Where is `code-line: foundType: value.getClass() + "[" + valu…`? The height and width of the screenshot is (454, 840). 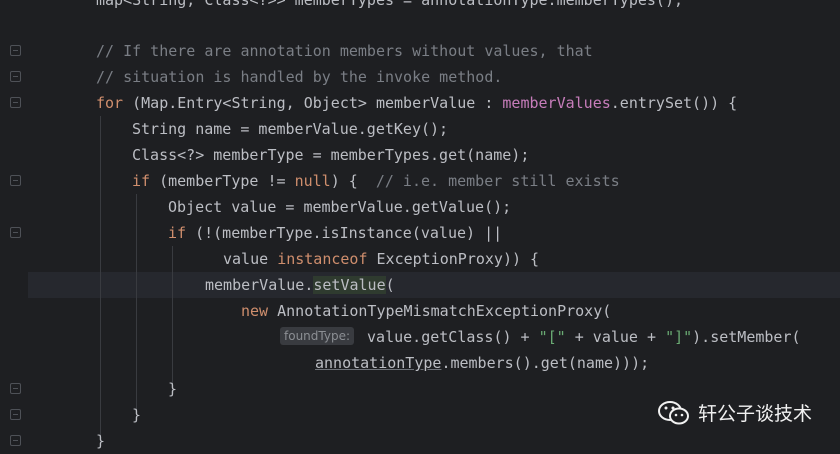
code-line: foundType: value.getClass() + "[" + valu… is located at coordinates (540, 337).